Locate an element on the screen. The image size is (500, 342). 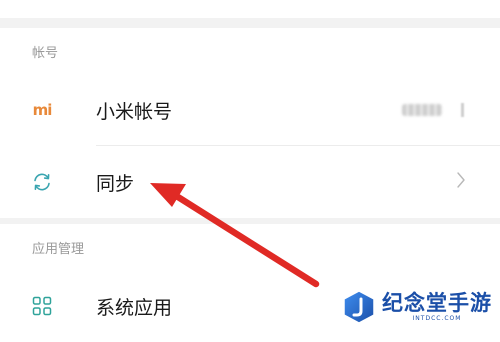
watermark-text: 纪念堂手游 is located at coordinates (437, 303).